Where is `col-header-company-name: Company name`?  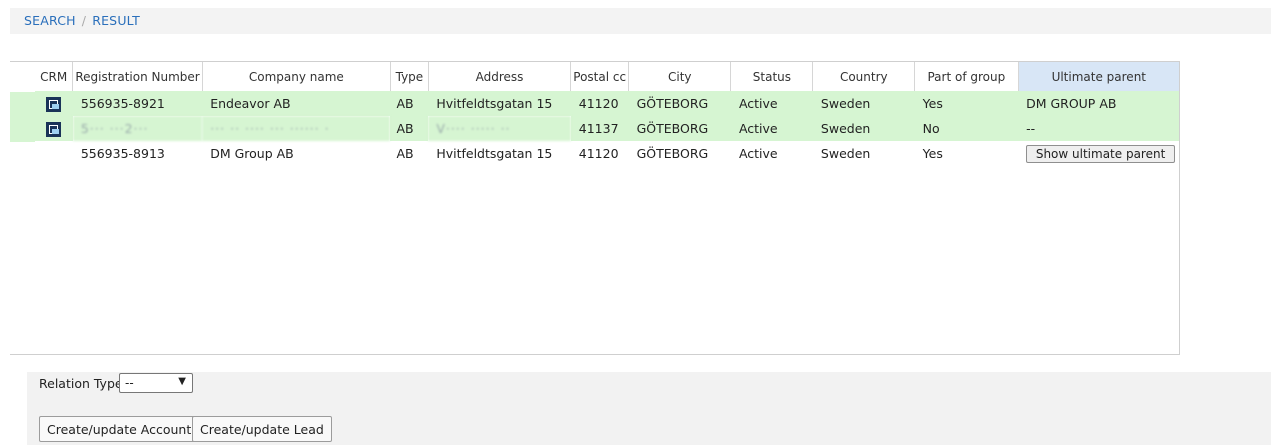
col-header-company-name: Company name is located at coordinates (296, 76).